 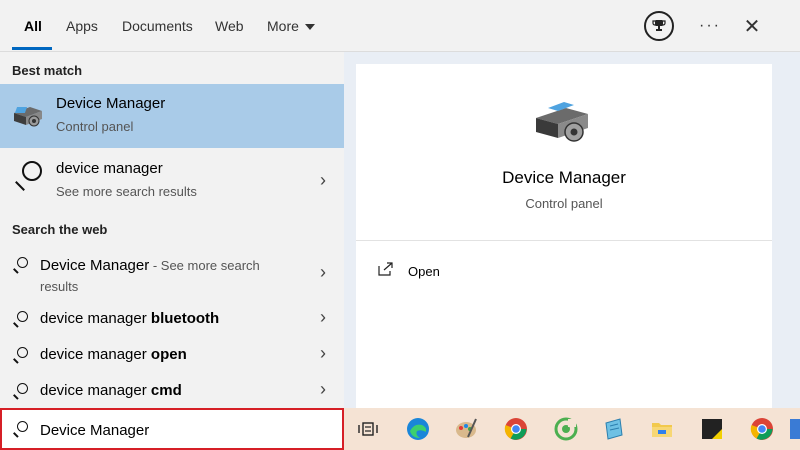 I want to click on close-icon: ✕, so click(x=752, y=26).